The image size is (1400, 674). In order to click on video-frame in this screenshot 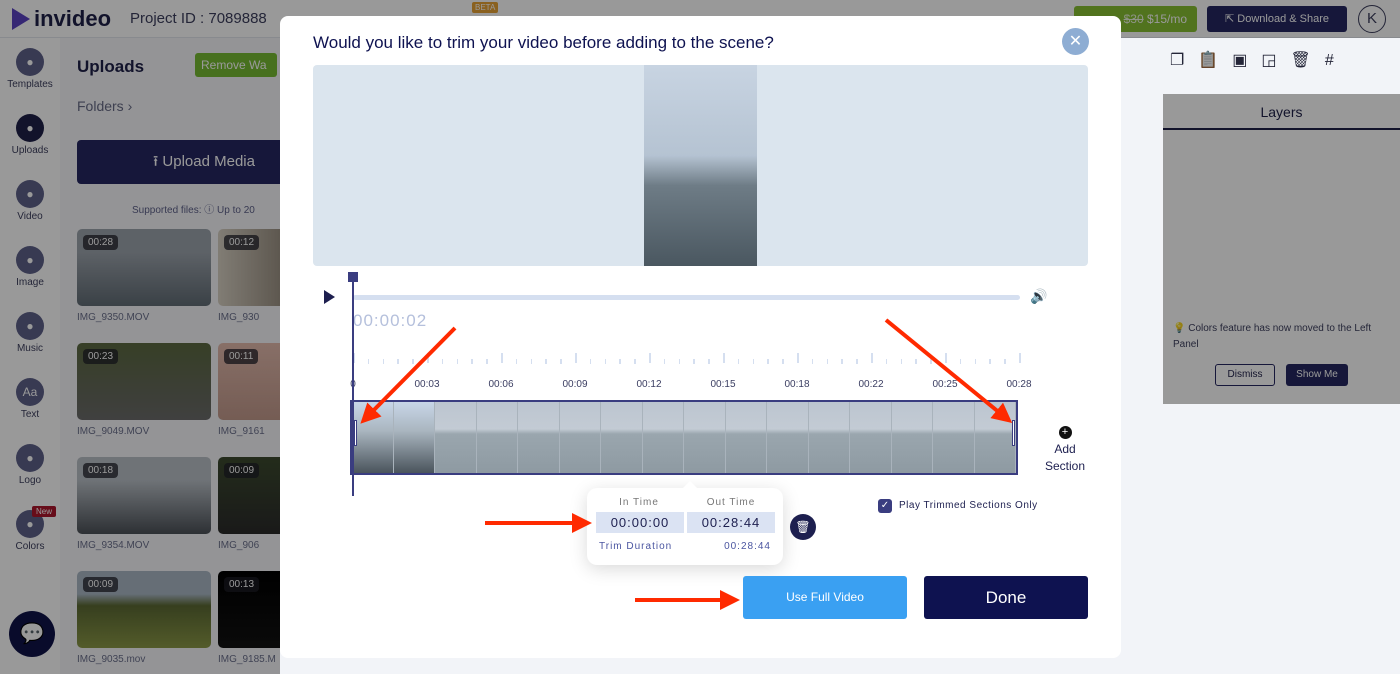, I will do `click(700, 165)`.